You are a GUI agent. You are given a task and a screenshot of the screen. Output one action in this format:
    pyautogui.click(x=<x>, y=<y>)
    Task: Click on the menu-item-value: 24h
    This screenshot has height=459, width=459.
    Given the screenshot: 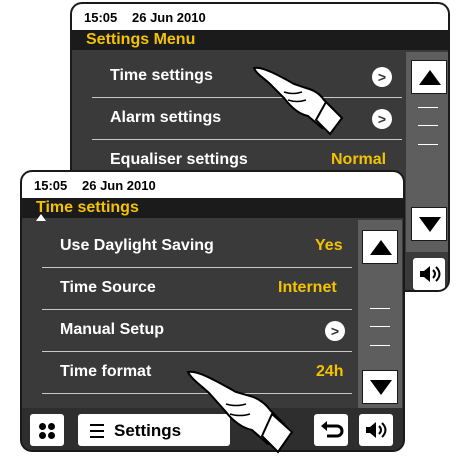 What is the action you would take?
    pyautogui.click(x=330, y=371)
    